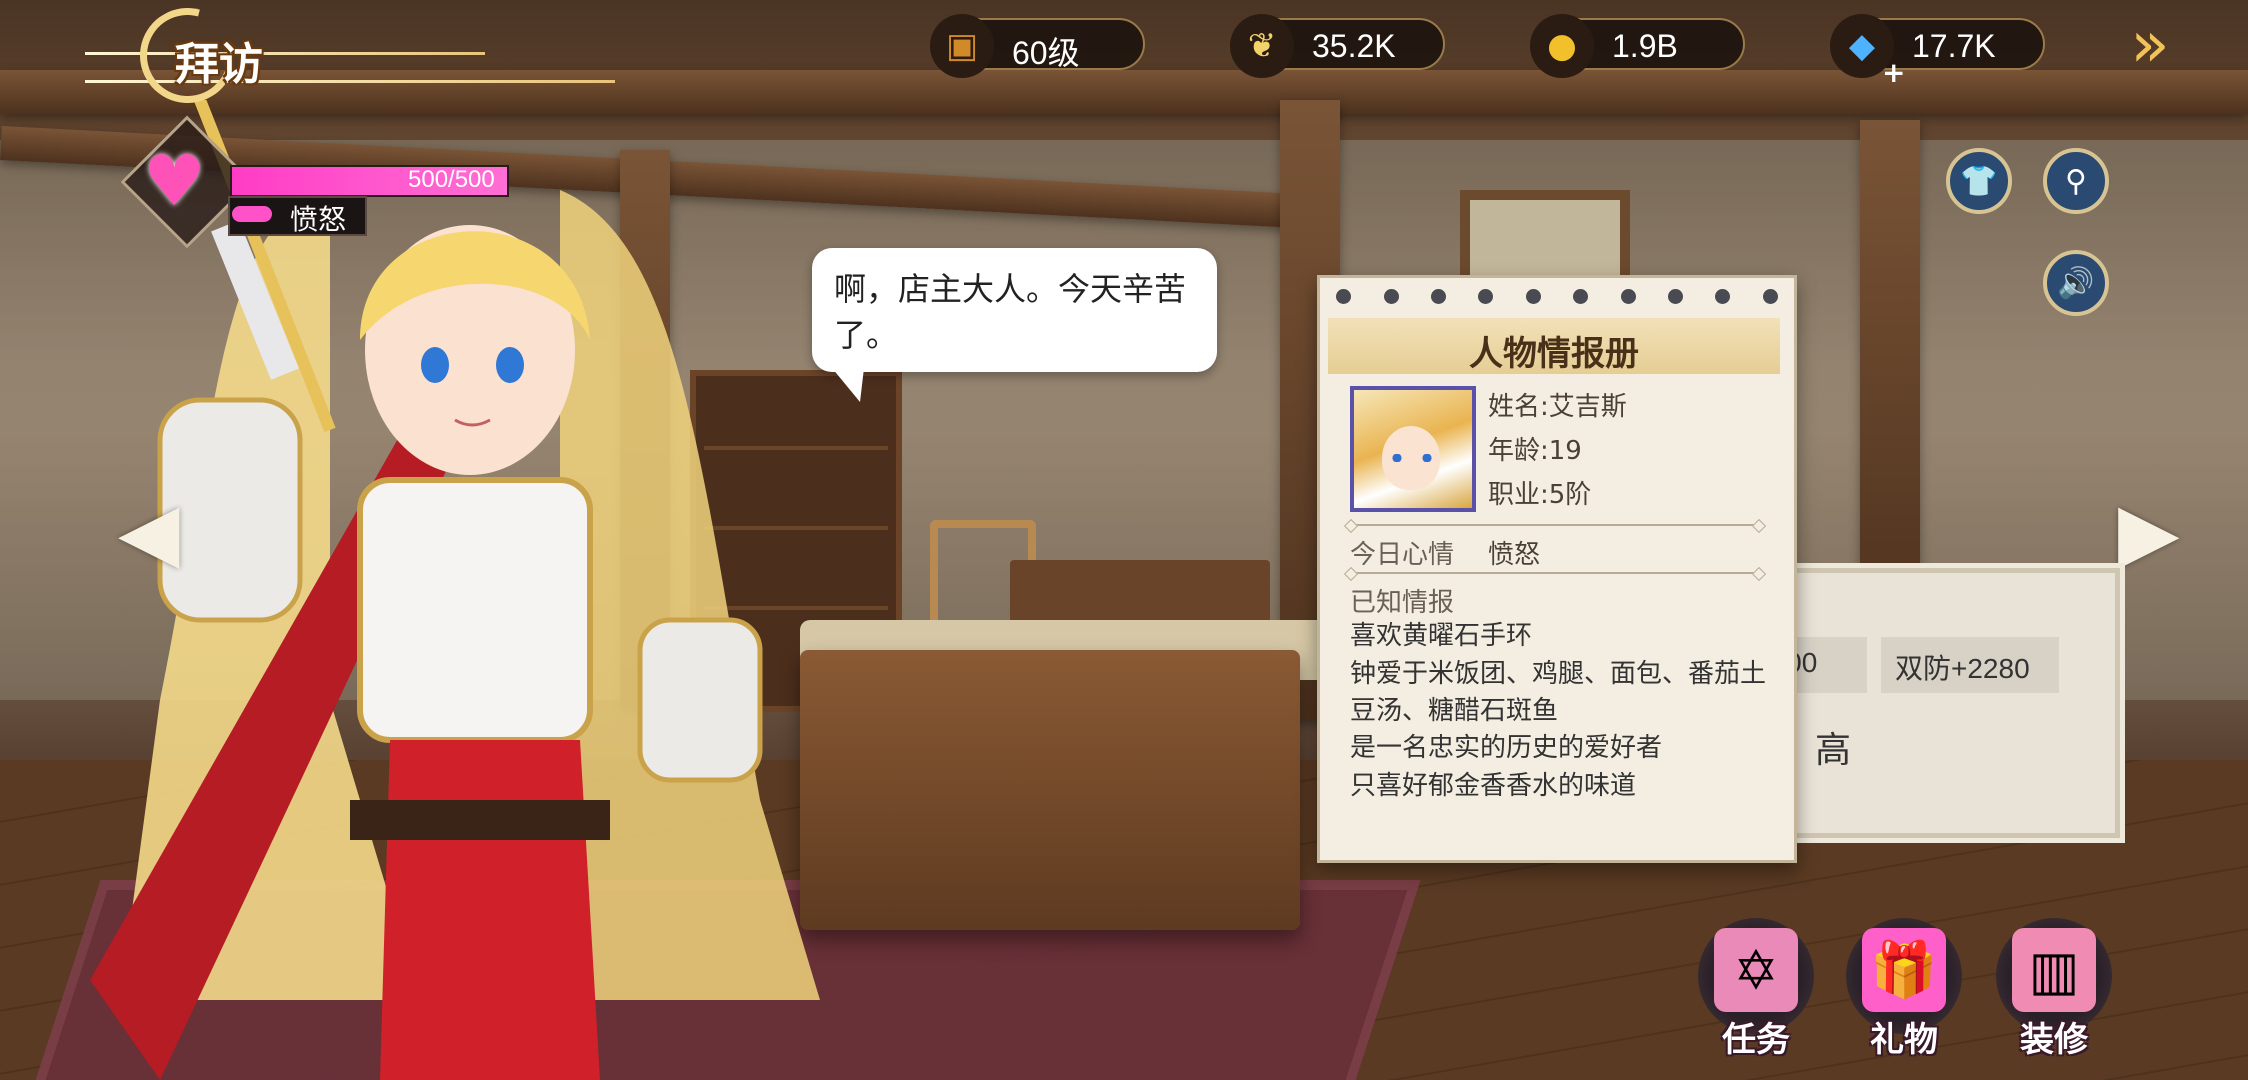  I want to click on level-value: 60级, so click(1046, 53).